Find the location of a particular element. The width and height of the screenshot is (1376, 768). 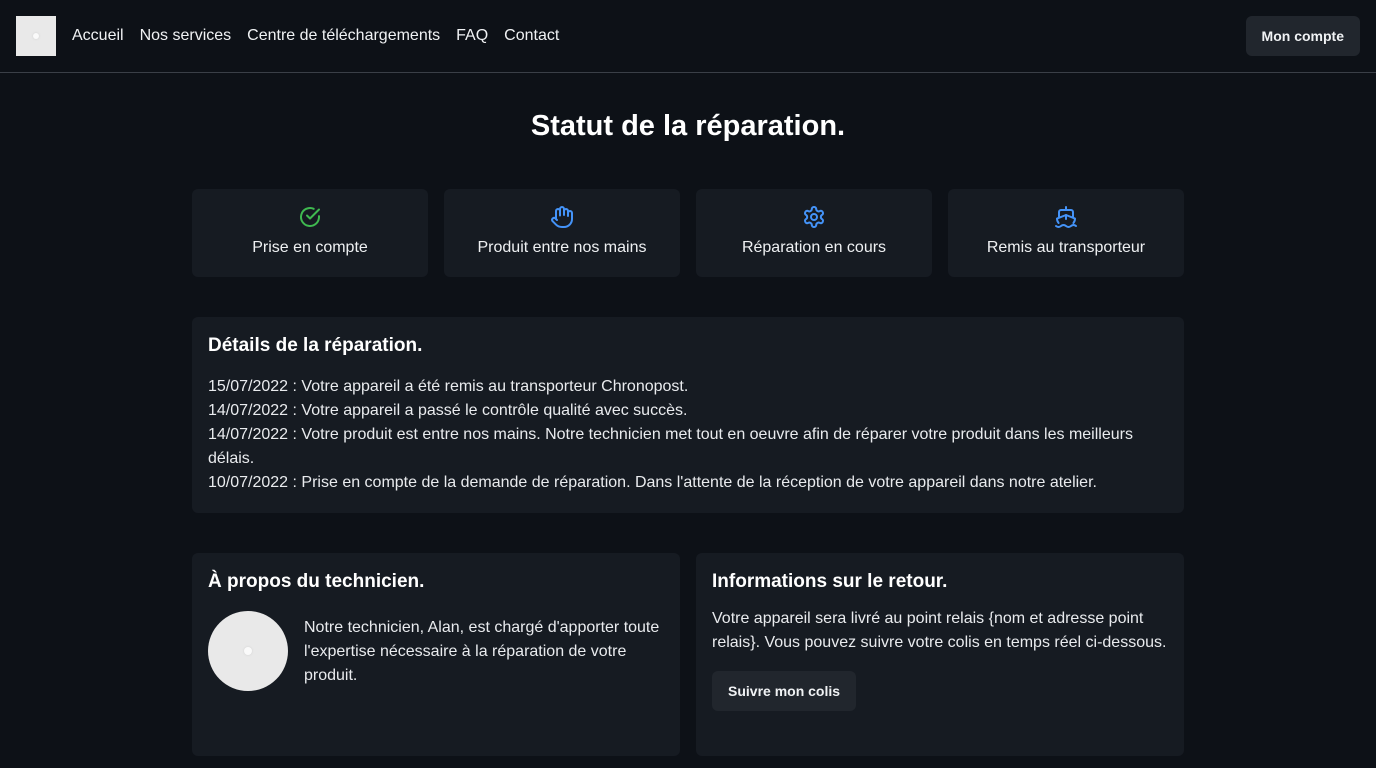

nav-link-services: Nos services is located at coordinates (186, 36).